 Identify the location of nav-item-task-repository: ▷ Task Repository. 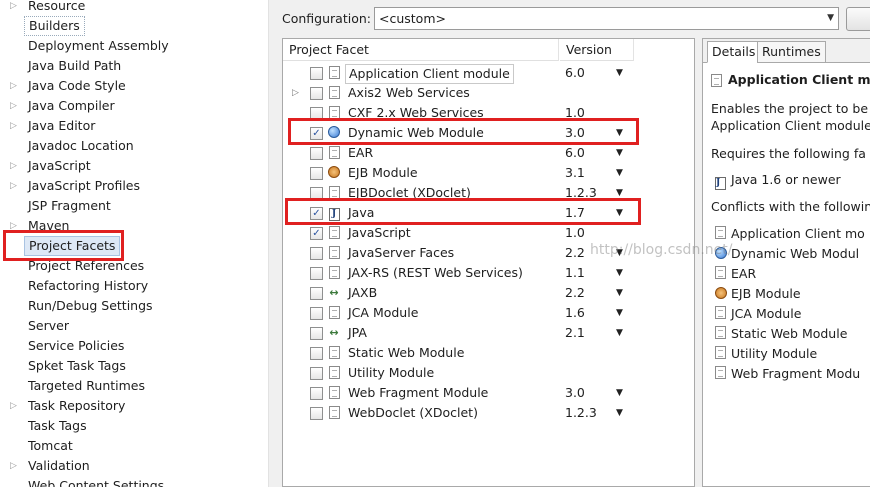
(69, 406).